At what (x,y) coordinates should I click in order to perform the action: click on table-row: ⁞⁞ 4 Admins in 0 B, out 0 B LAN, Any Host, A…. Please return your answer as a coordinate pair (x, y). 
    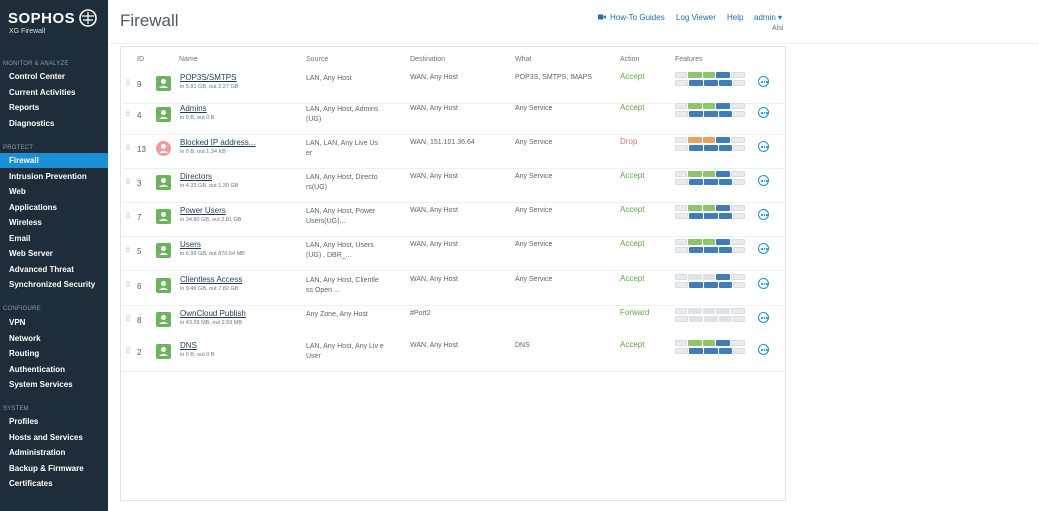
    Looking at the image, I should click on (453, 118).